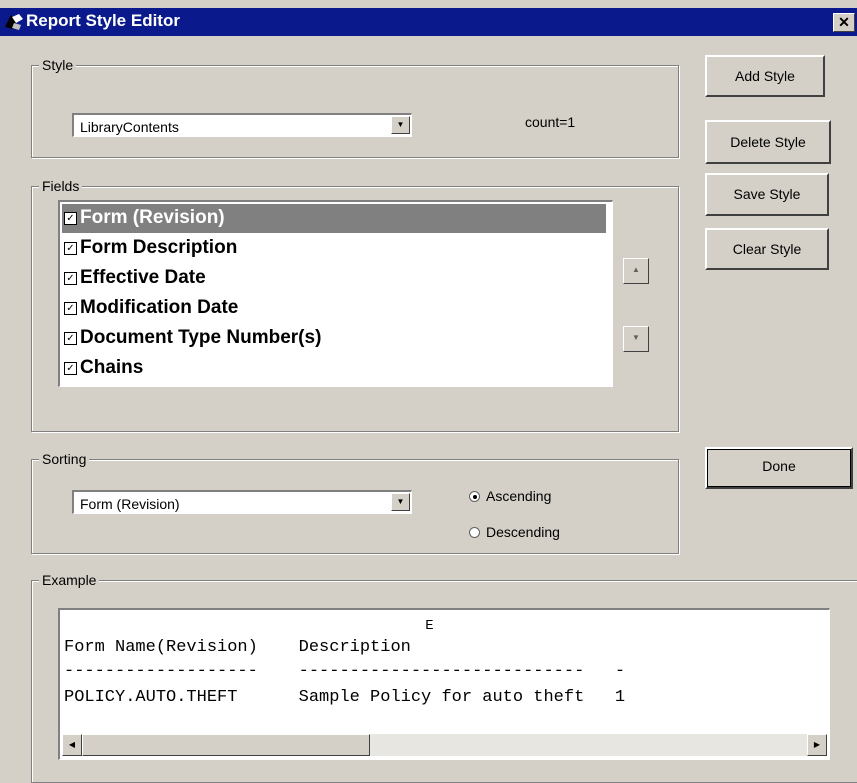  I want to click on title-bar: Report Style Editor ✕, so click(428, 22).